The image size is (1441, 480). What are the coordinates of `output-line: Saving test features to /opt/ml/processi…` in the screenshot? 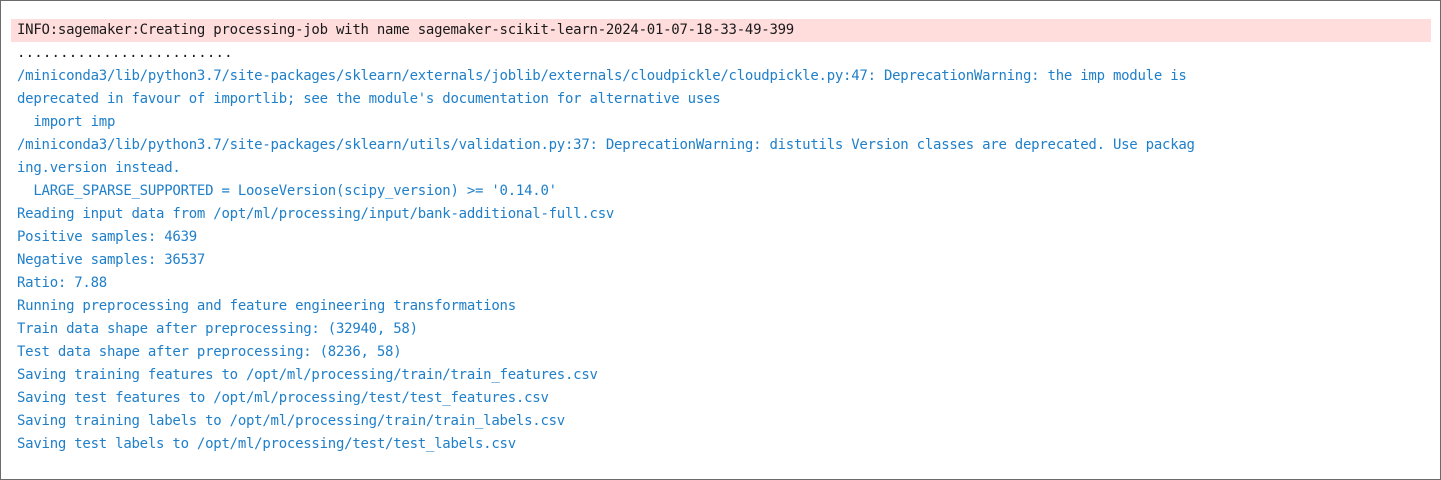 It's located at (283, 398).